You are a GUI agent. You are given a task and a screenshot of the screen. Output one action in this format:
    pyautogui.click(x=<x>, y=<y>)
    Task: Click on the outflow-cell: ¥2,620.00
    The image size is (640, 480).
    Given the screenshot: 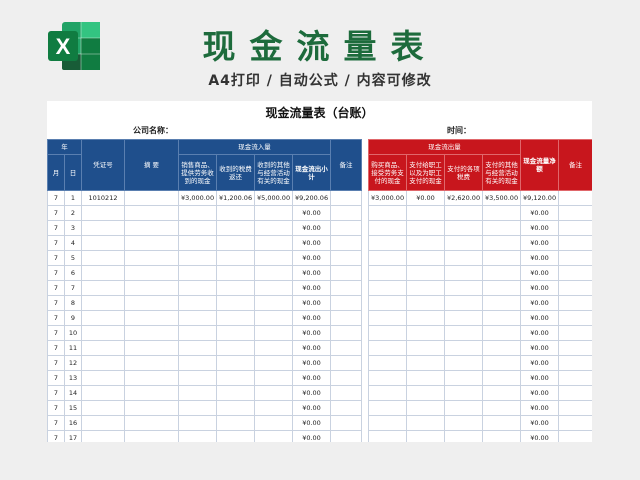 What is the action you would take?
    pyautogui.click(x=463, y=198)
    